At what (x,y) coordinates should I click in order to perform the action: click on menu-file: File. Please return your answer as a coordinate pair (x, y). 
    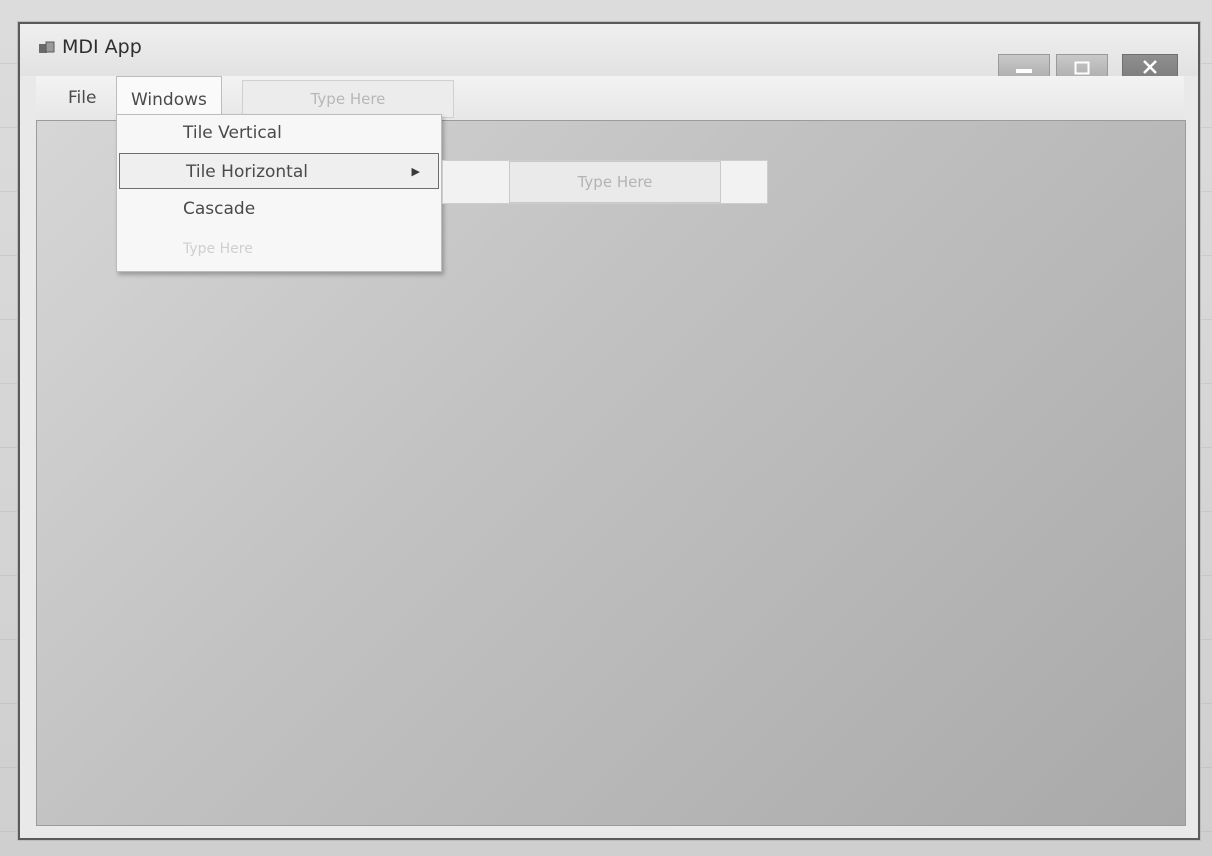
    Looking at the image, I should click on (82, 98).